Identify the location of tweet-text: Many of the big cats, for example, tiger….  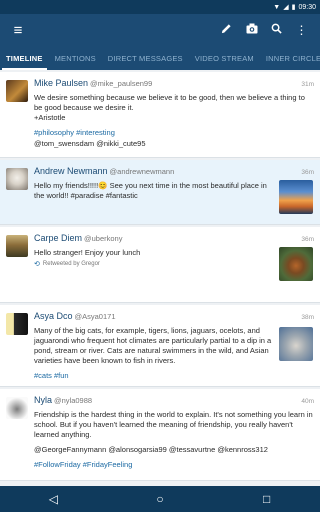
(153, 345).